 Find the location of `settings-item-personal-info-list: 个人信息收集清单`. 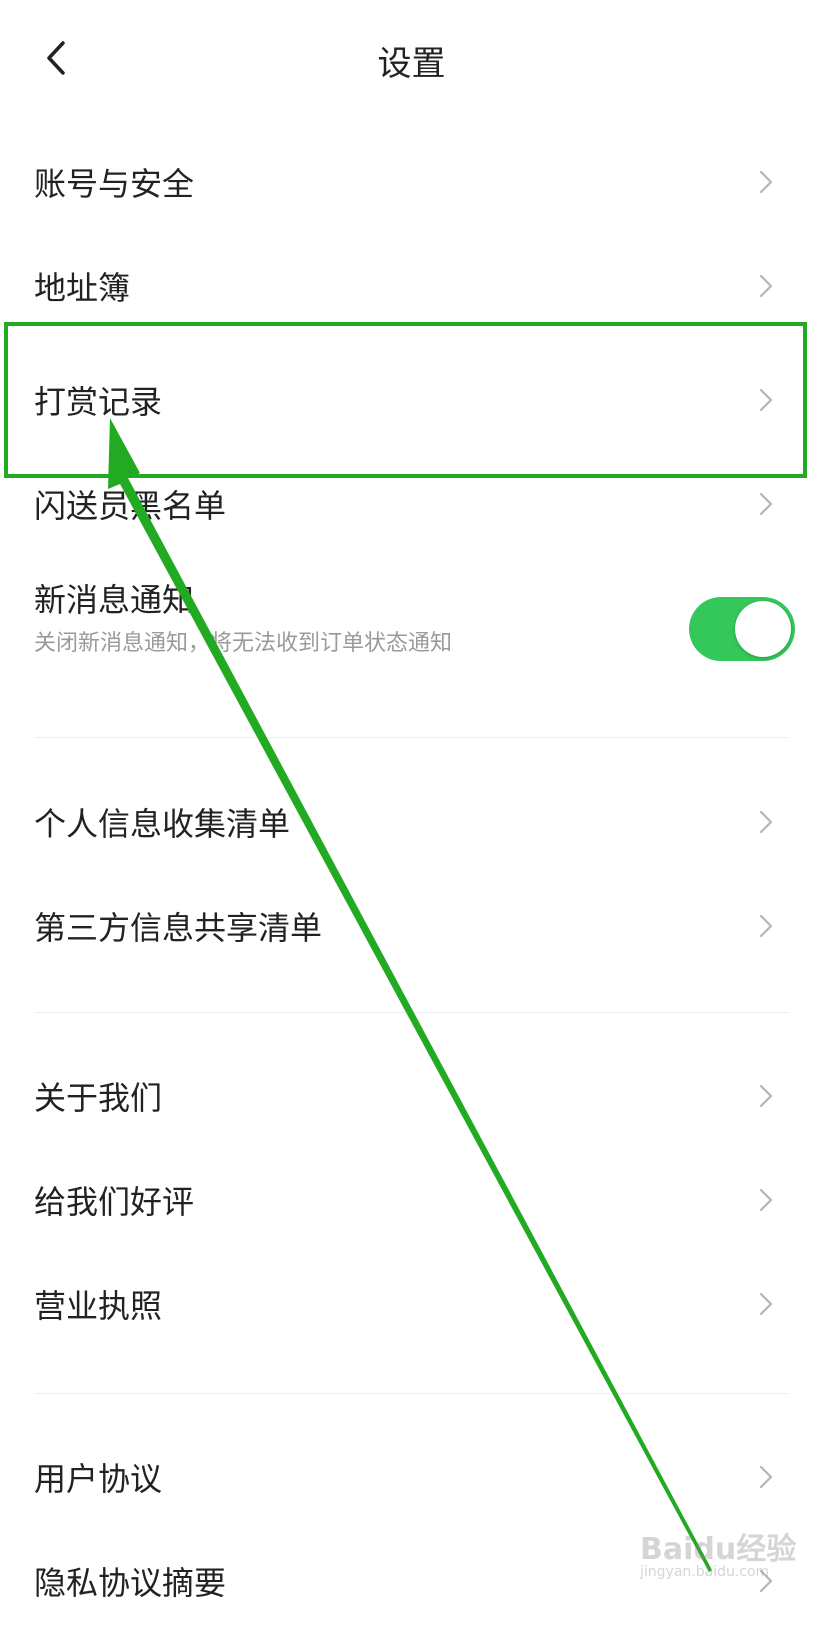

settings-item-personal-info-list: 个人信息收集清单 is located at coordinates (411, 822).